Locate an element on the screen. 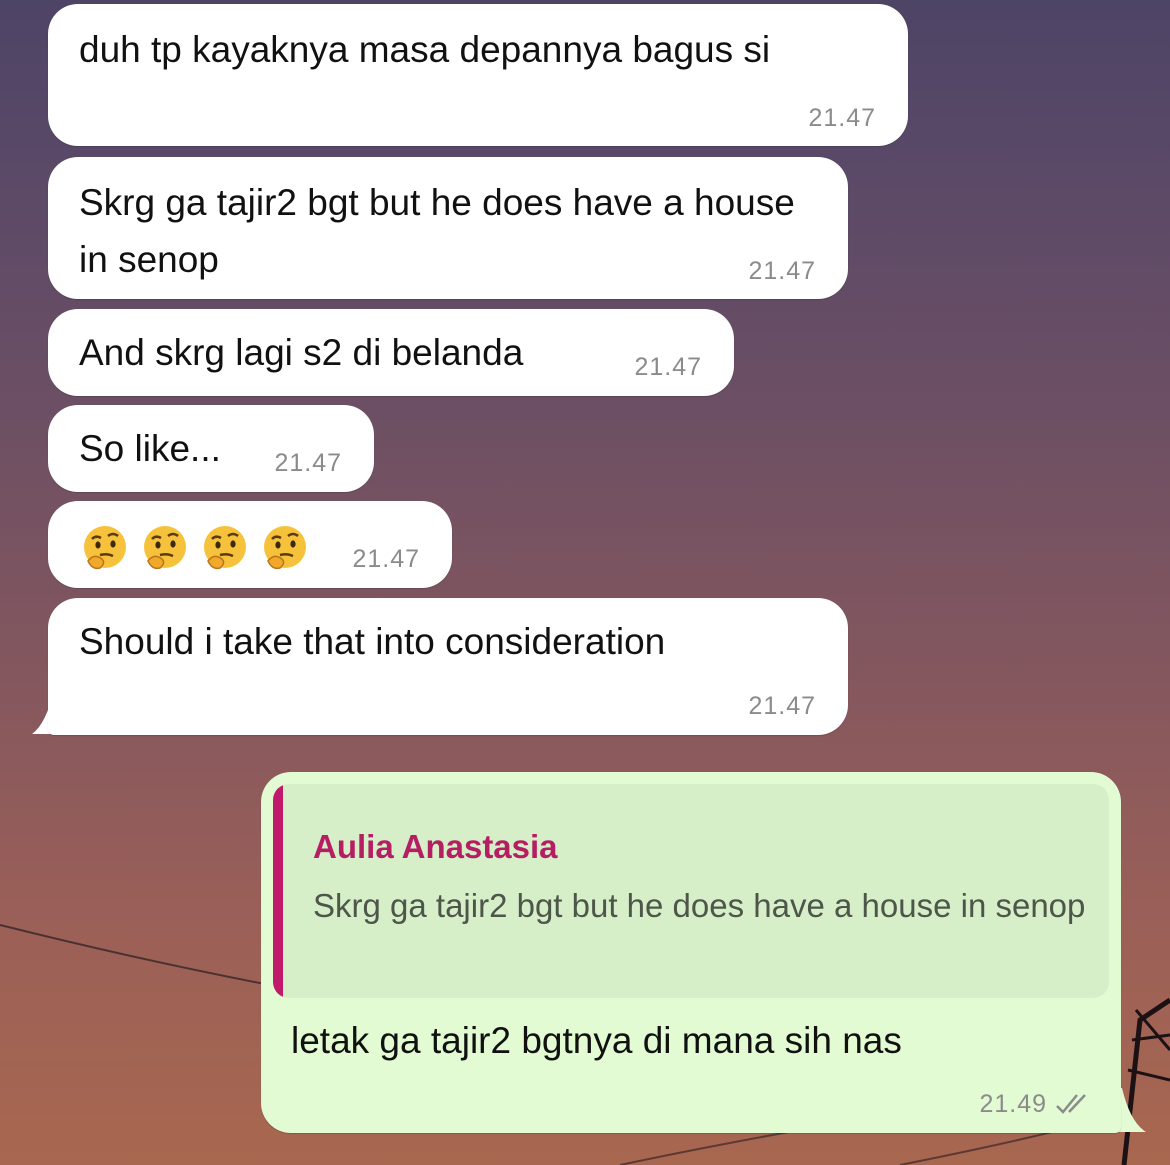  incoming-message: And skrg lagi s2 di belanda 21.47 is located at coordinates (391, 352).